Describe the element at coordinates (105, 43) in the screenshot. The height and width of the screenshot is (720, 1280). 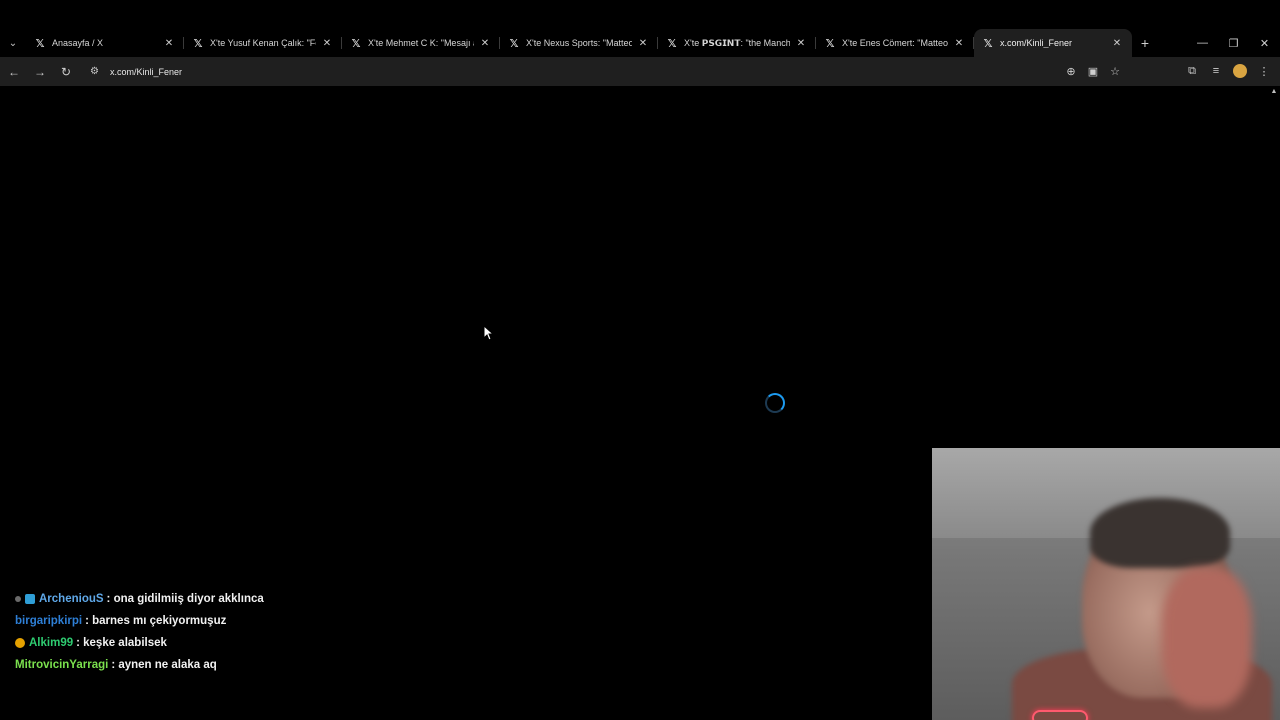
I see `tab-0: 𝕏 Anasayfa / X ✕` at that location.